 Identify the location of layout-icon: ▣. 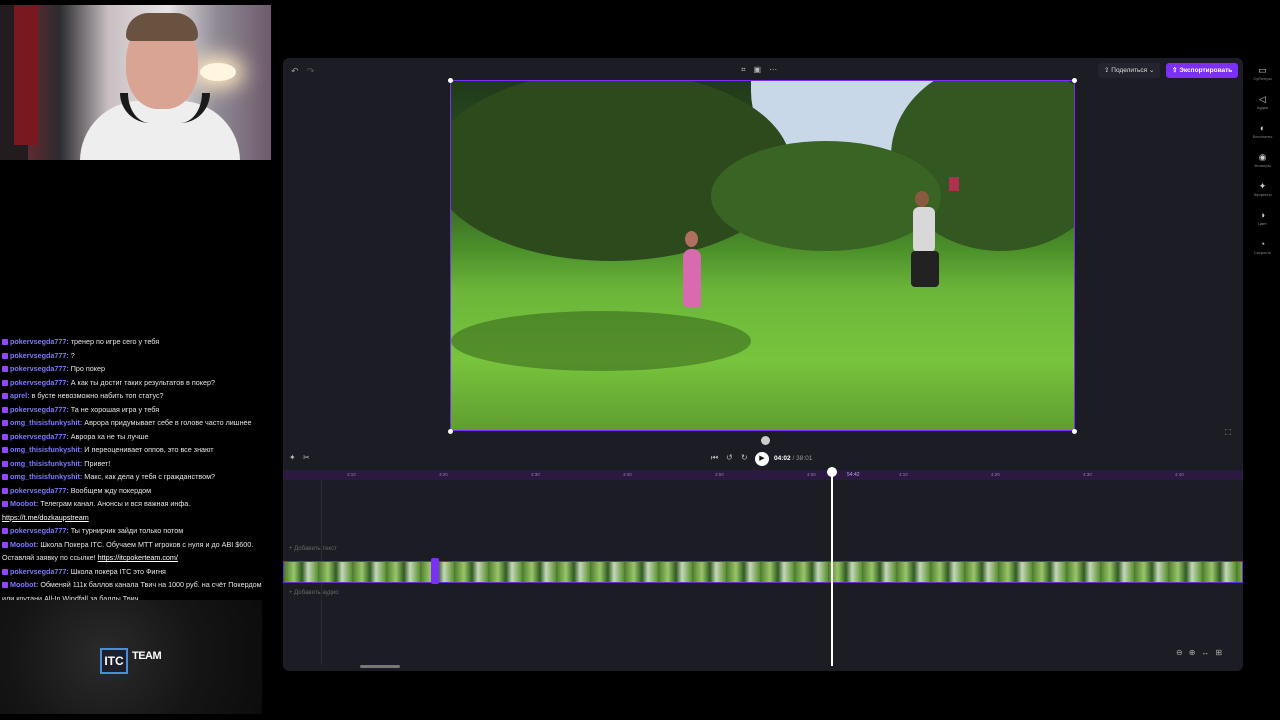
(758, 70).